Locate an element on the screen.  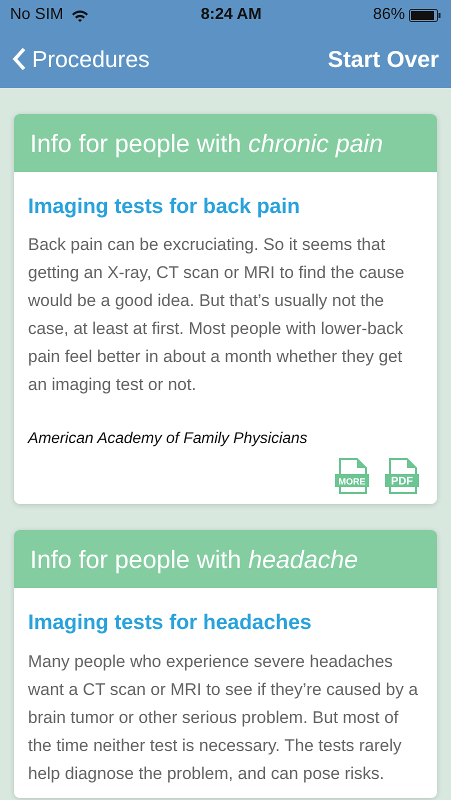
source-label: American Academy of Family Physicians is located at coordinates (168, 439).